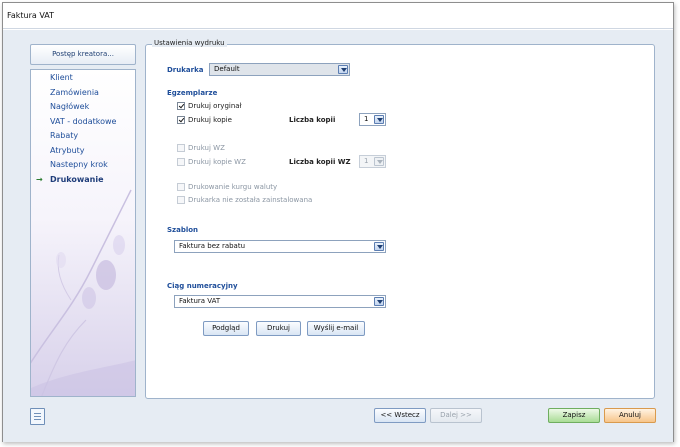  I want to click on print-wz-copies-checkbox, so click(181, 162).